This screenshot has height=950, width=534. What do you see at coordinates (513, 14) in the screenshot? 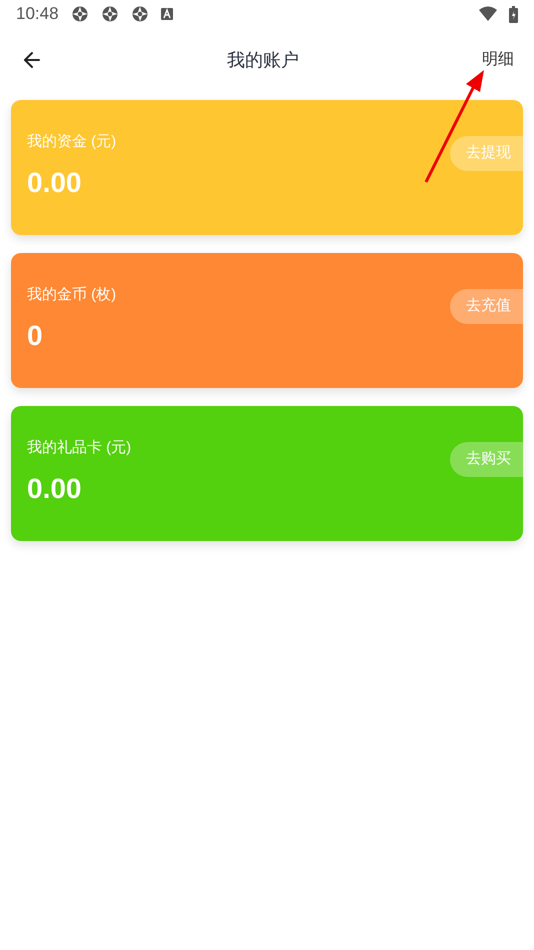
I see `battery-icon` at bounding box center [513, 14].